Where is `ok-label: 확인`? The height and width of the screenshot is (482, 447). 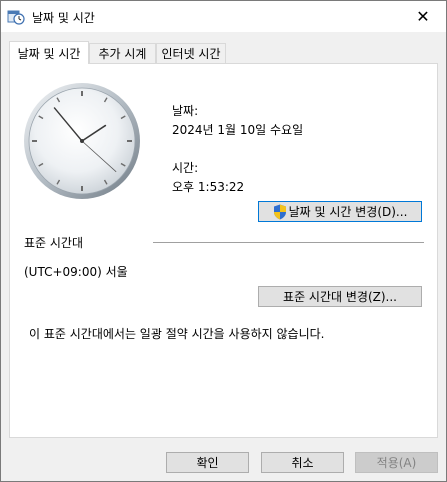 ok-label: 확인 is located at coordinates (207, 463).